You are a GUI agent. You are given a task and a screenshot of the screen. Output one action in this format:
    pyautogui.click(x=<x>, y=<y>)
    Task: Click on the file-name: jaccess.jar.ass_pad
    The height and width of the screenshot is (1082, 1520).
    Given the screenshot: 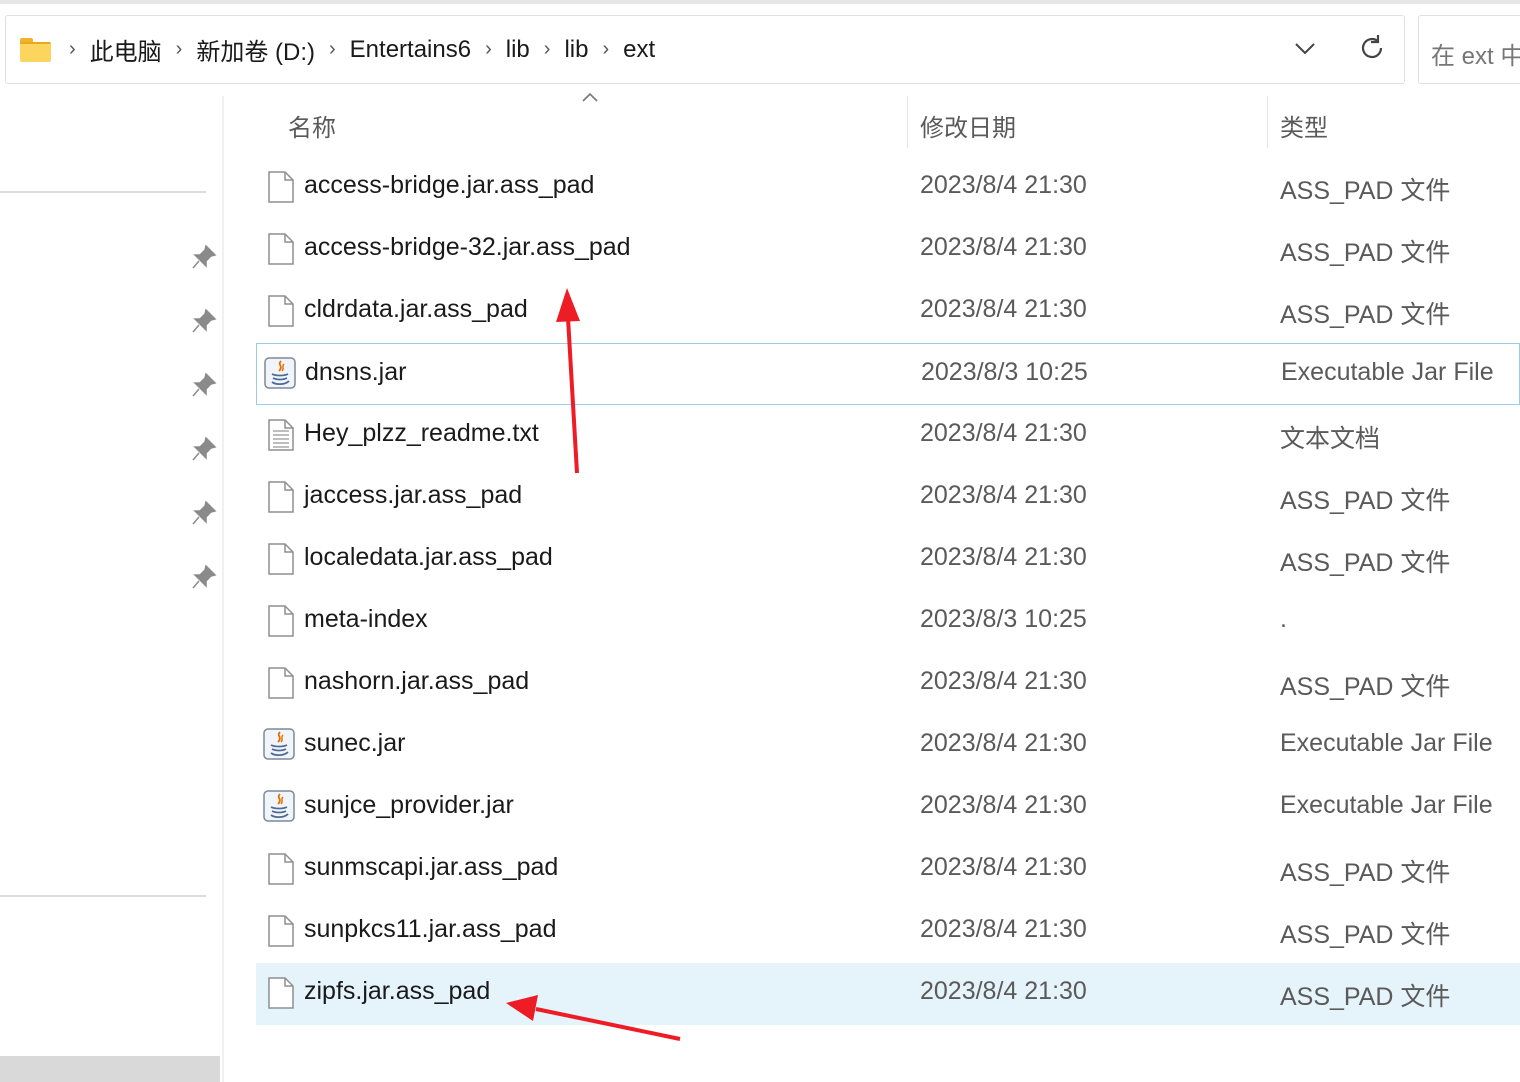 What is the action you would take?
    pyautogui.click(x=413, y=495)
    